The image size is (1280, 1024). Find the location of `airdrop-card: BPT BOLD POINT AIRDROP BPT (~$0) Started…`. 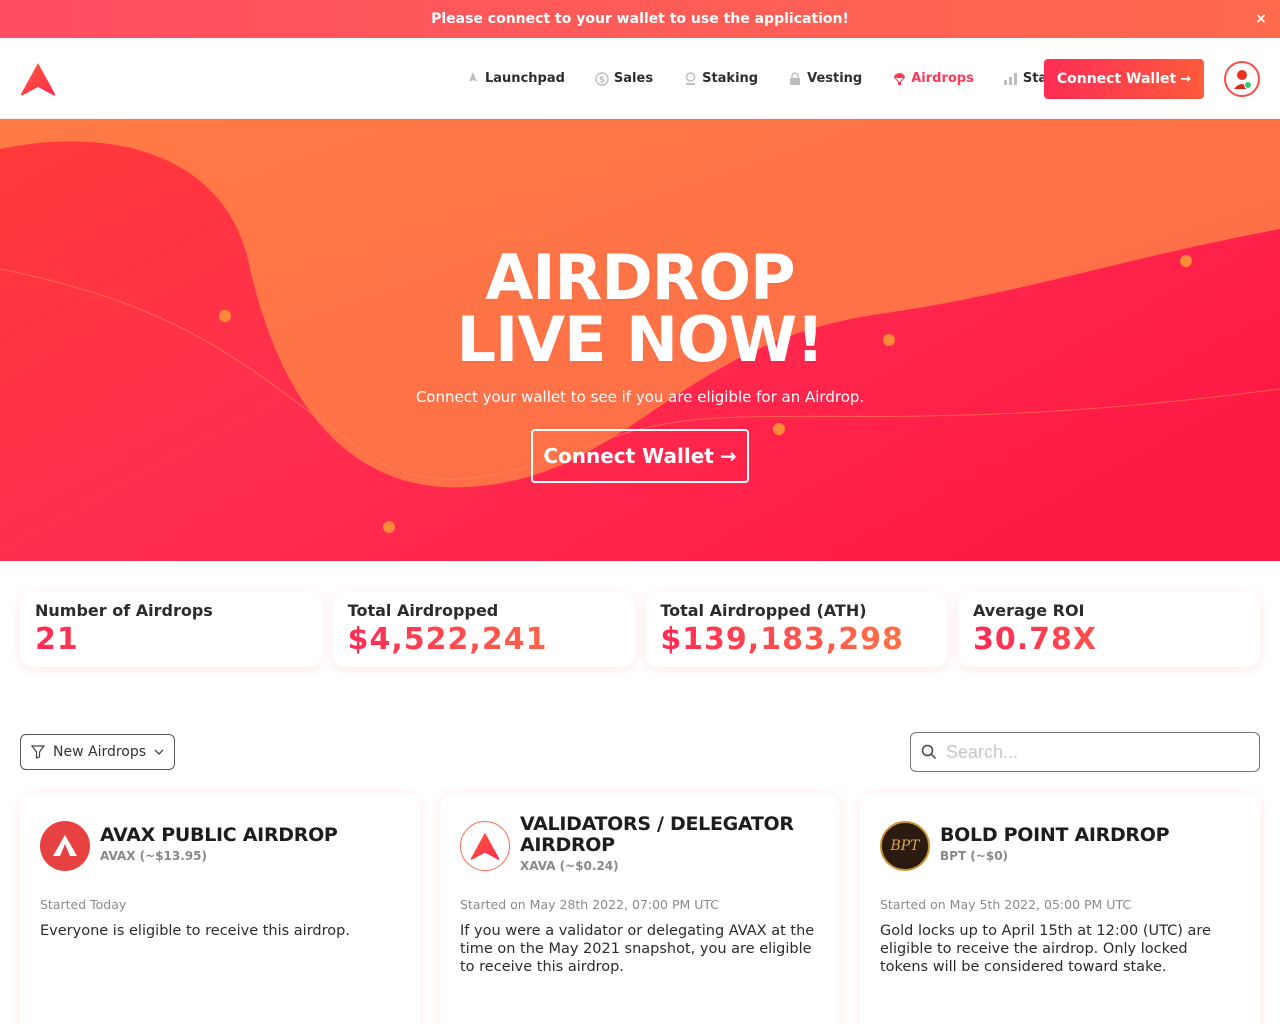

airdrop-card: BPT BOLD POINT AIRDROP BPT (~$0) Started… is located at coordinates (1060, 908).